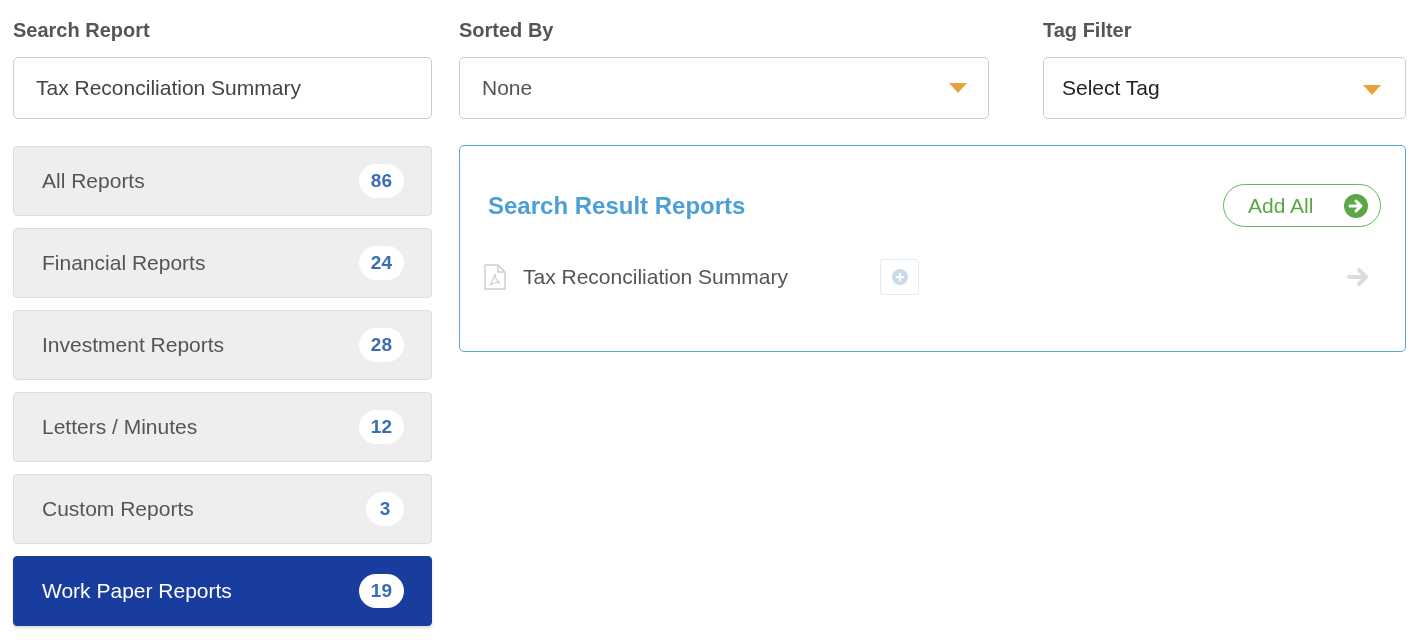 The height and width of the screenshot is (642, 1424). I want to click on report-name: Tax Reconciliation Summary, so click(655, 276).